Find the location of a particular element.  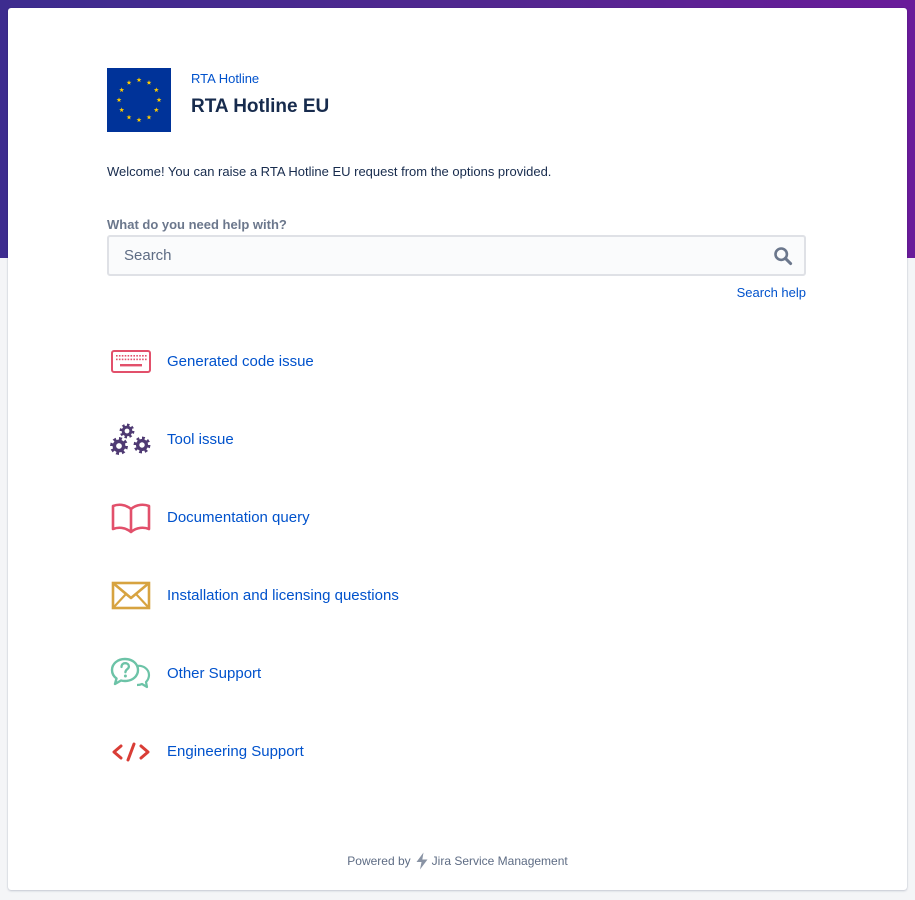

request-type-tool-issue: Tool issue is located at coordinates (457, 455).